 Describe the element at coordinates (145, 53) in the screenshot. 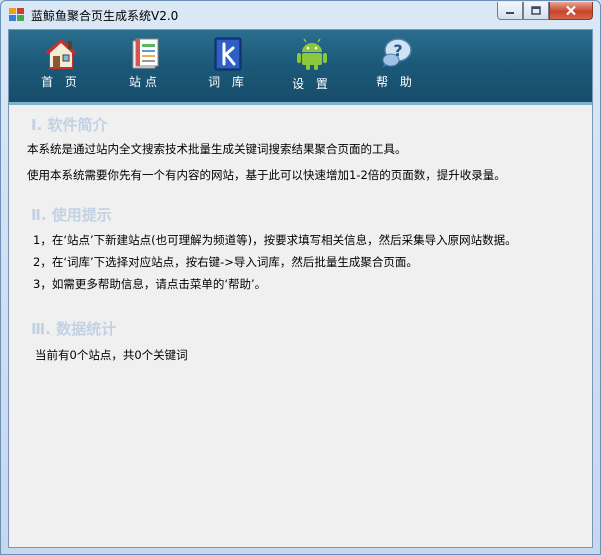

I see `books-icon` at that location.